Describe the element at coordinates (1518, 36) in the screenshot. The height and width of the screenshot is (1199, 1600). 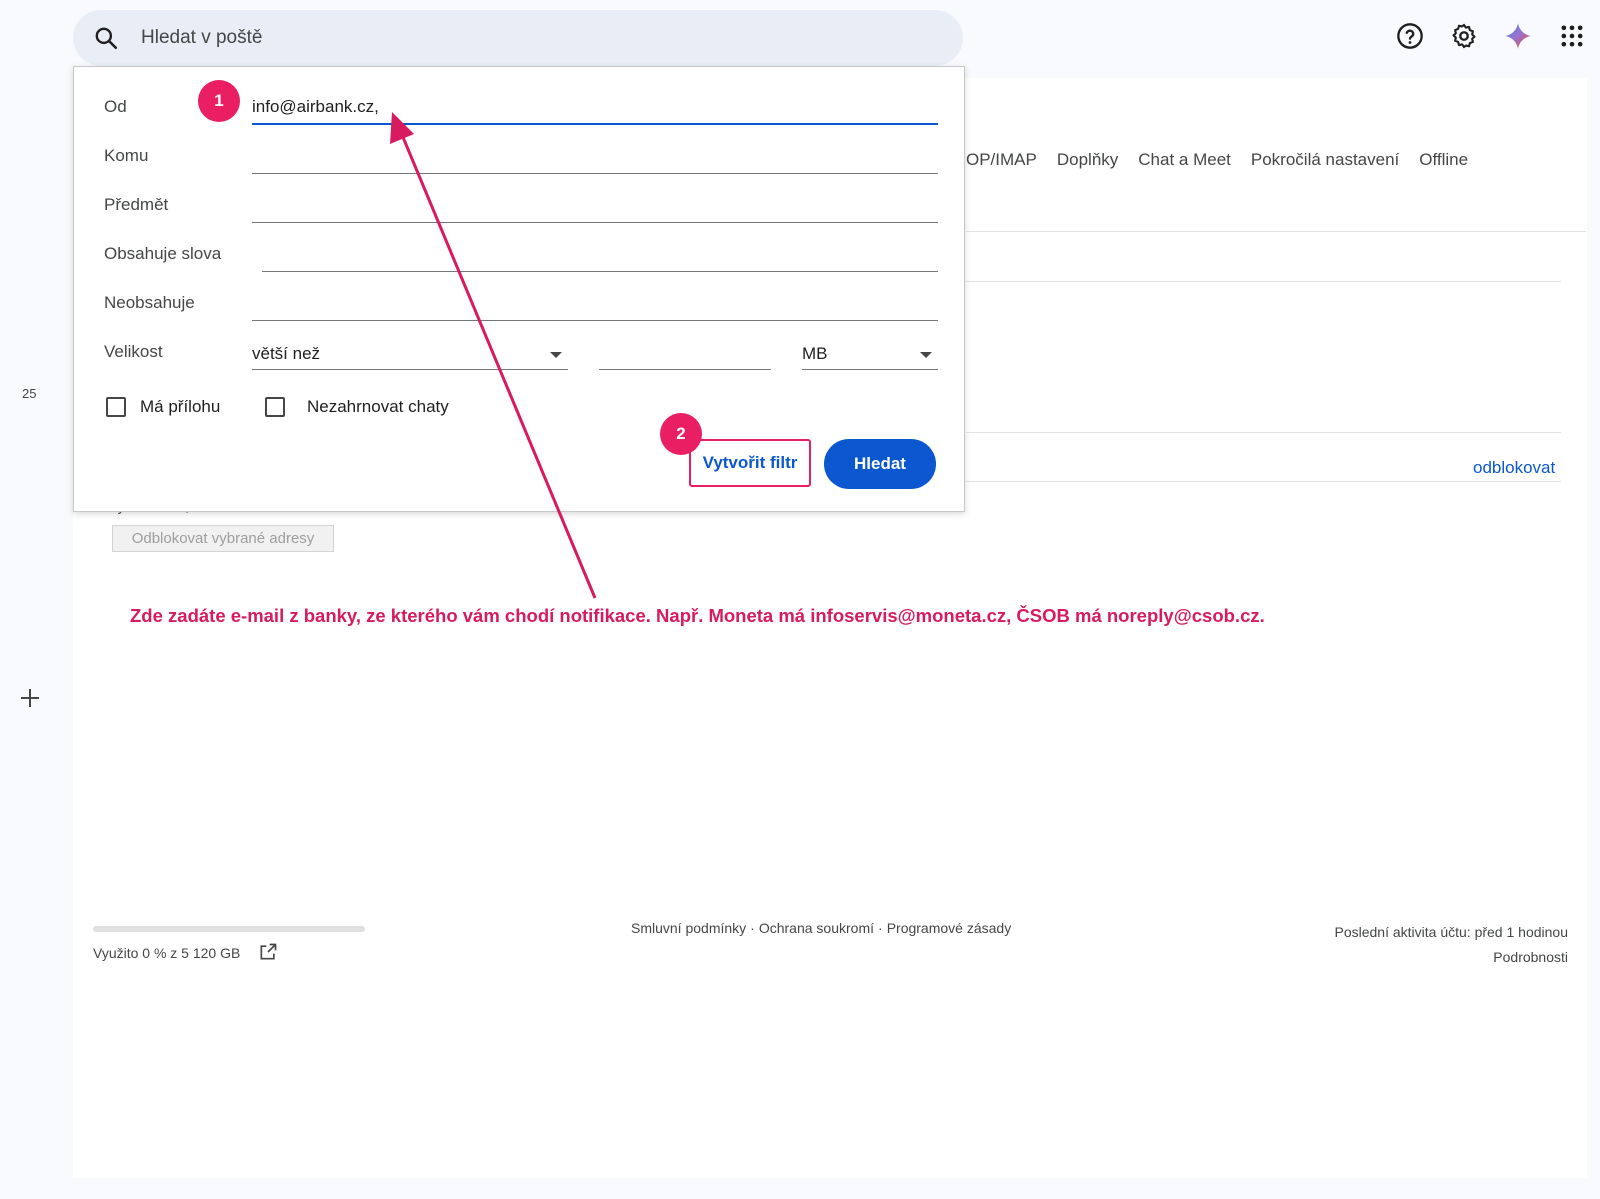
I see `gemini-sparkle-icon` at that location.